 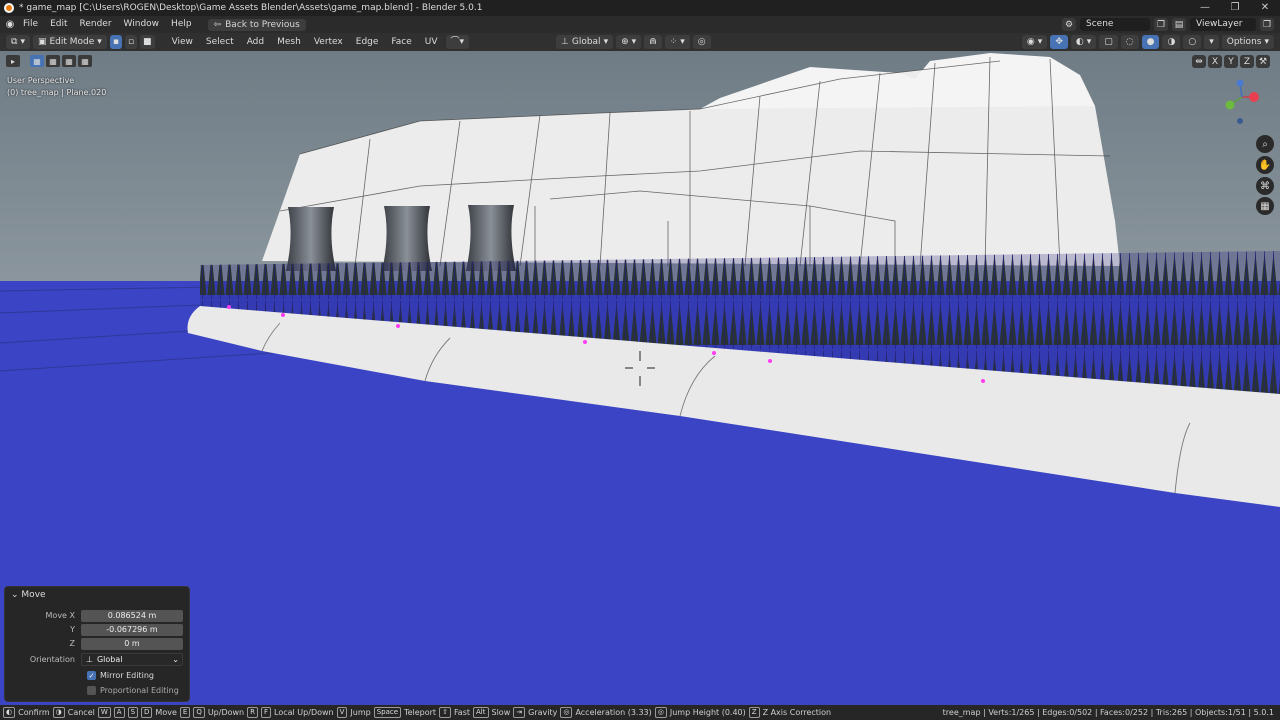 What do you see at coordinates (1235, 8) in the screenshot?
I see `maximize-button: ❐` at bounding box center [1235, 8].